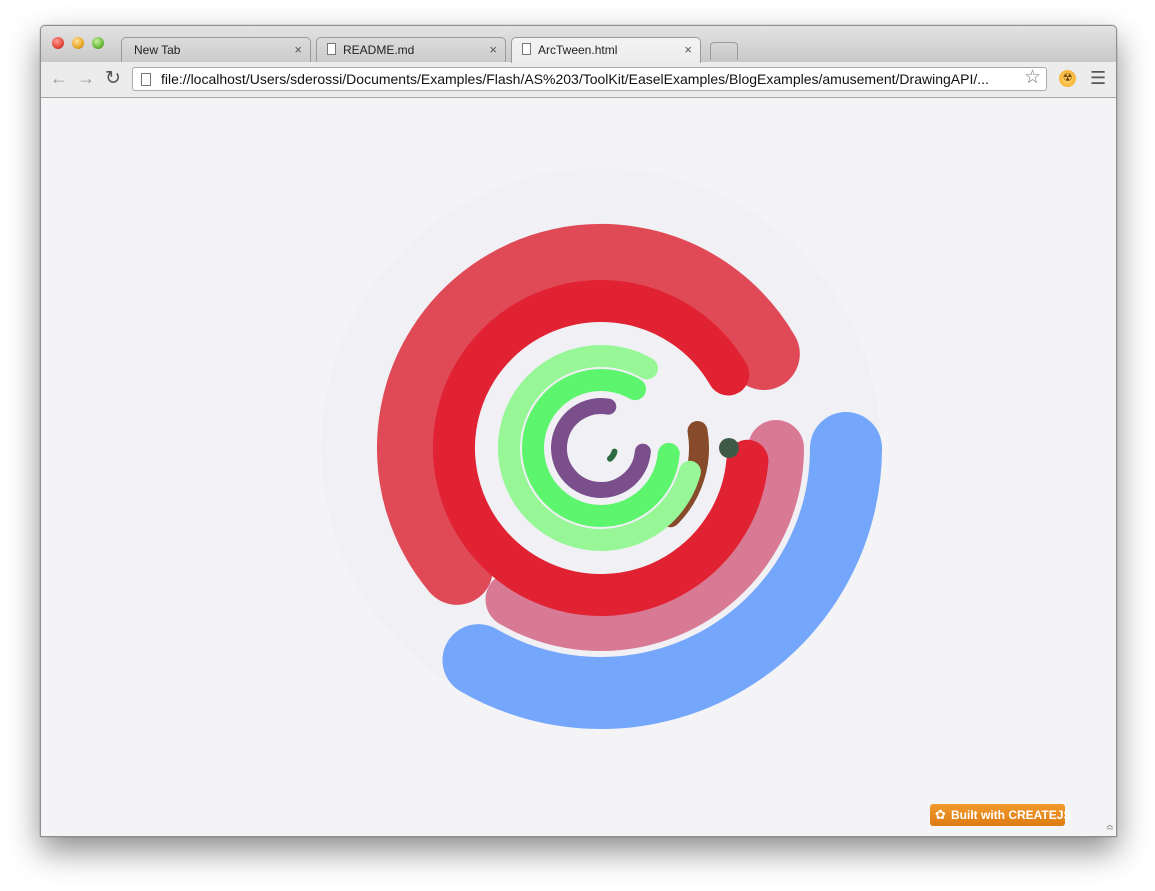 The width and height of the screenshot is (1155, 891). I want to click on forward-arrow-icon: →, so click(86, 78).